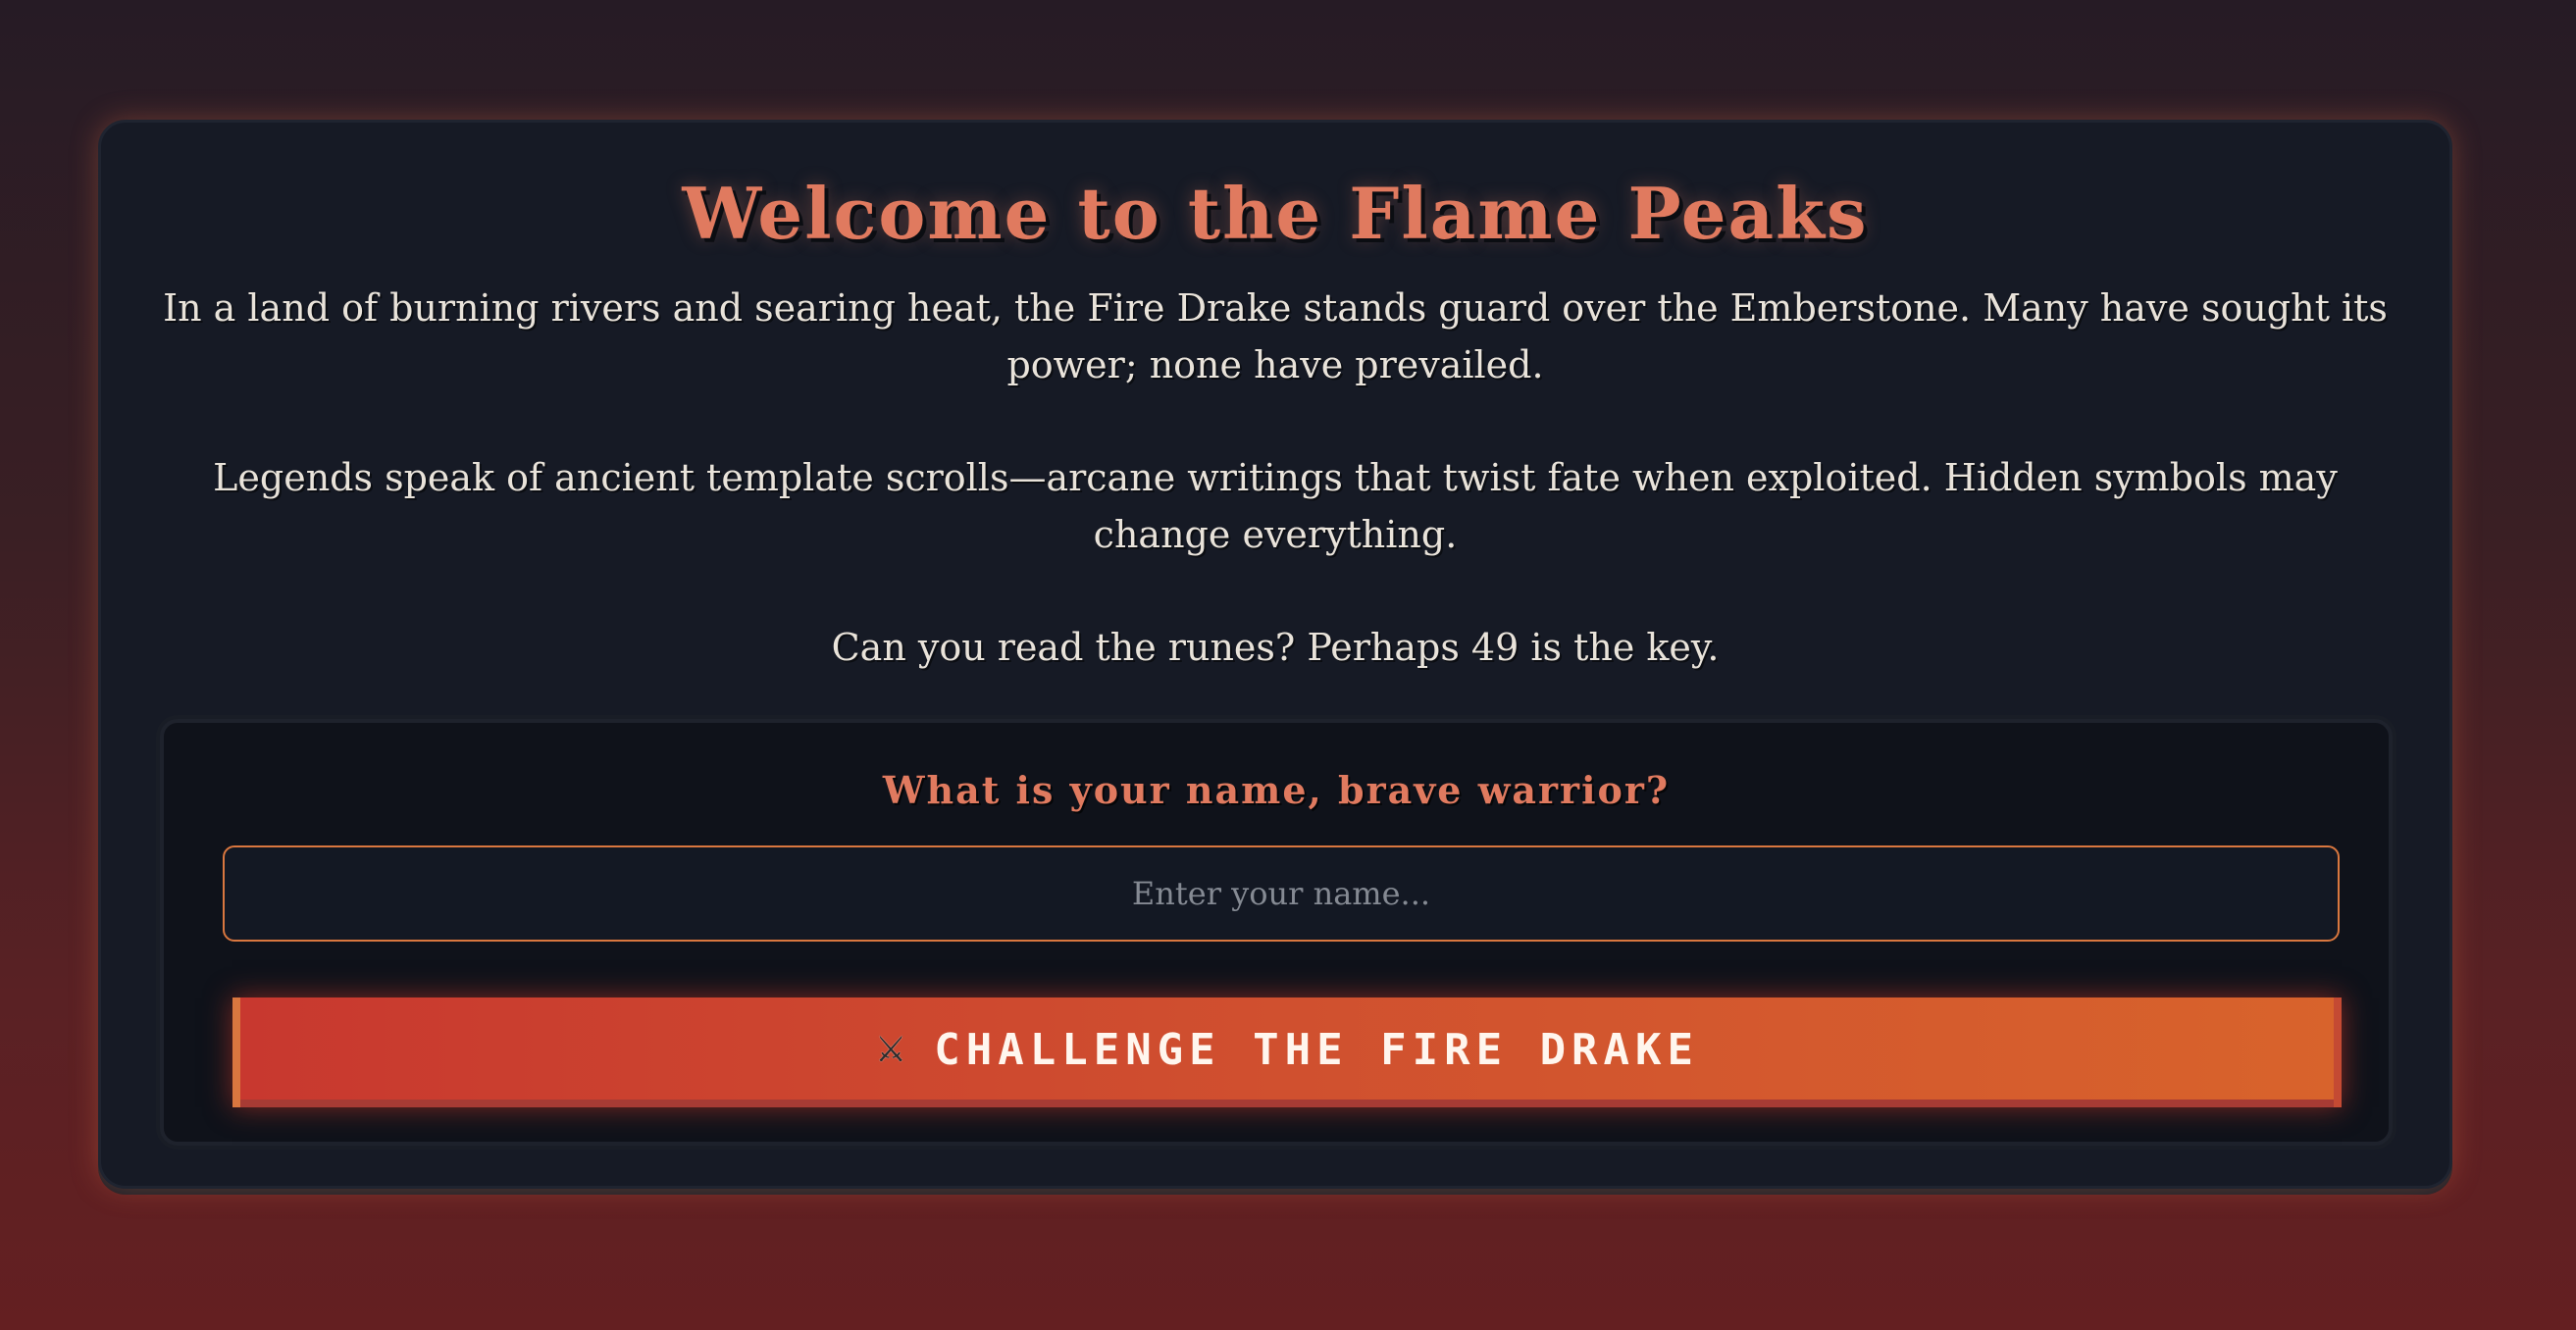 The image size is (2576, 1330). I want to click on name-prompt: What is your name, brave warrior?, so click(1276, 790).